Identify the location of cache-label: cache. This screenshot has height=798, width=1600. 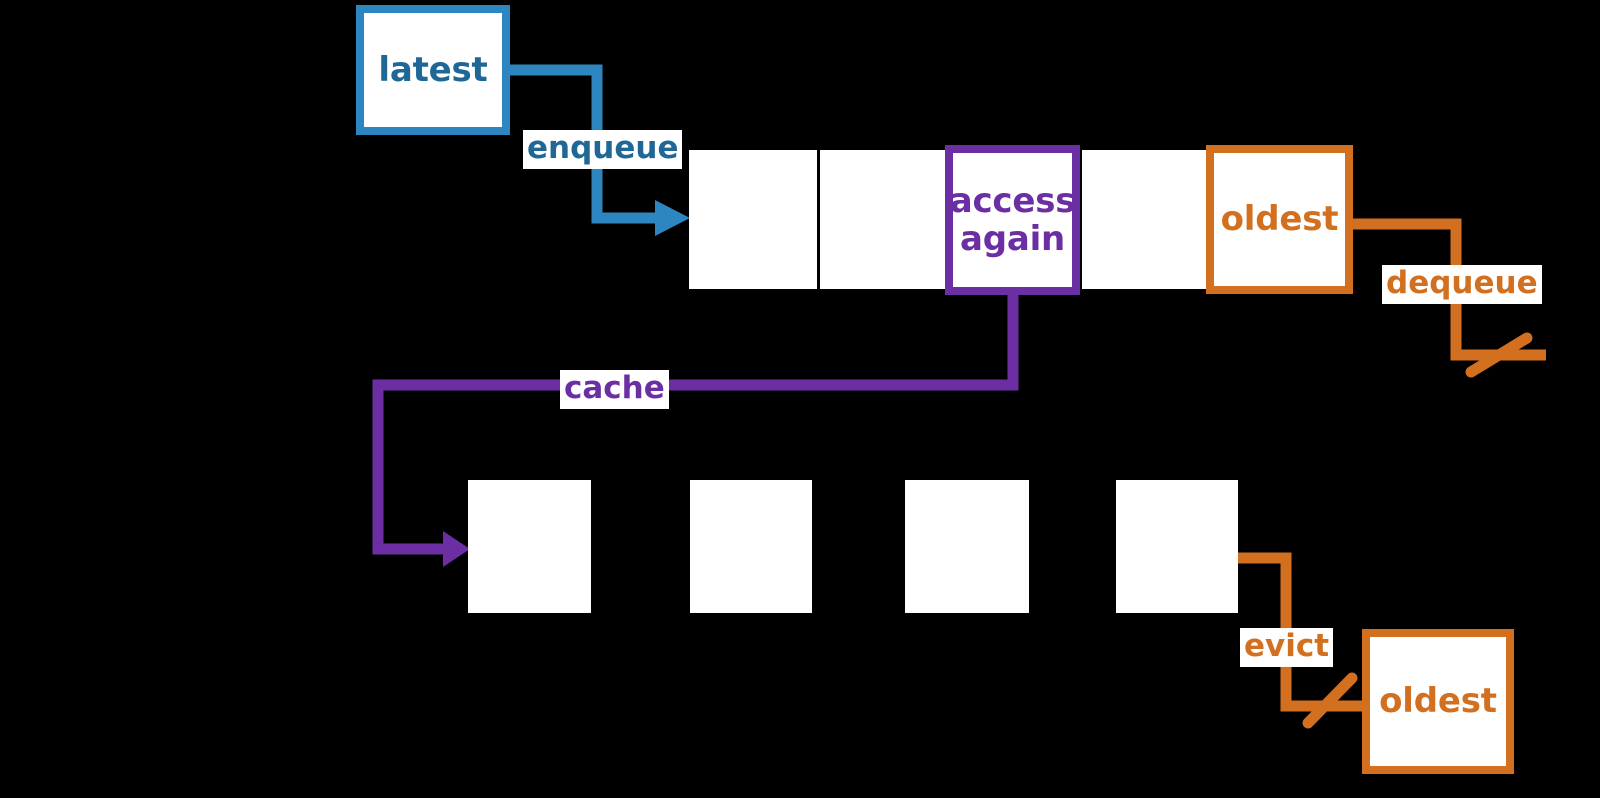
(614, 389).